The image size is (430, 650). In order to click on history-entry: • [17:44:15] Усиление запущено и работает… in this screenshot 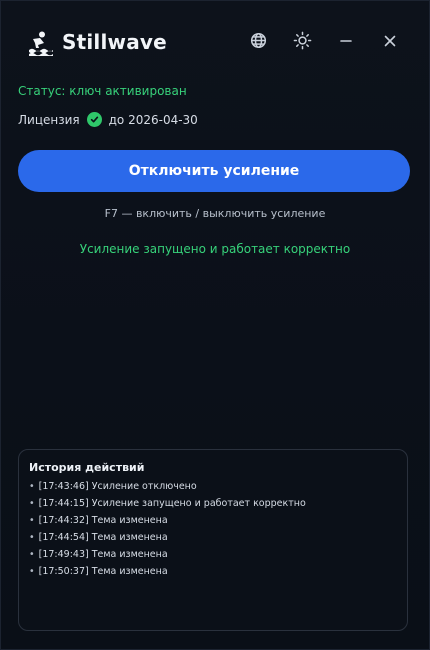, I will do `click(167, 503)`.